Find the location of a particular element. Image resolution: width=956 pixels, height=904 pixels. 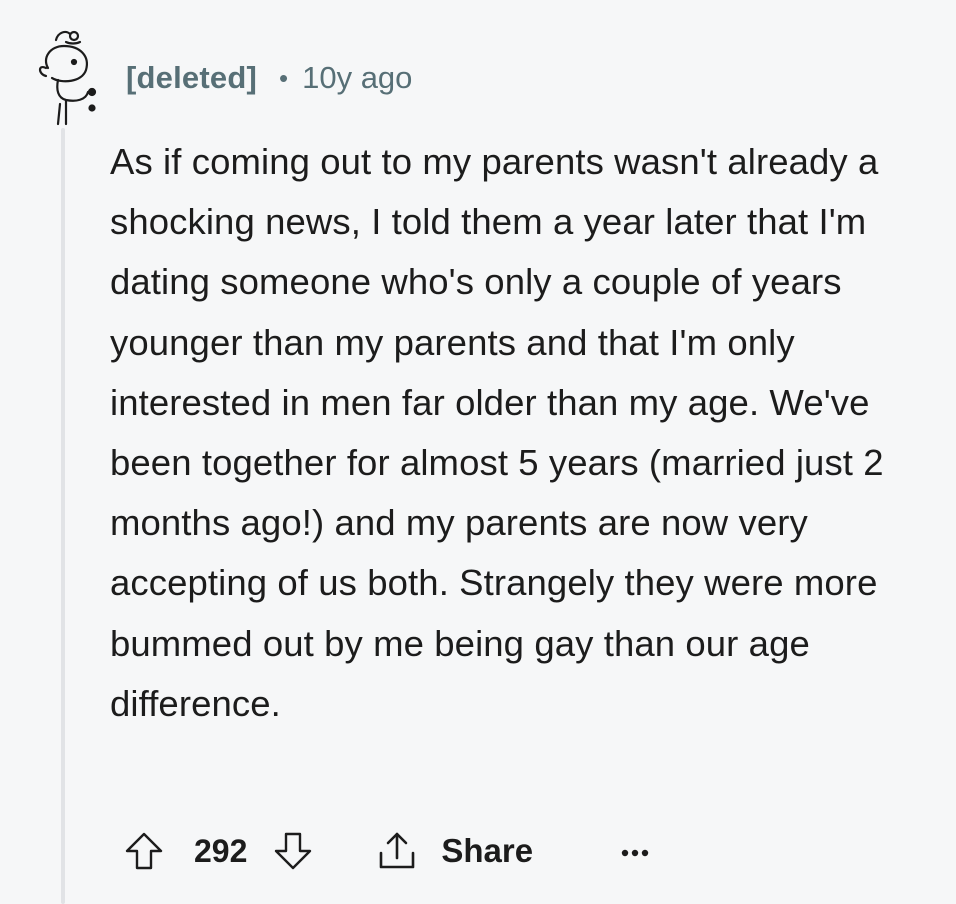

share-label: Share is located at coordinates (487, 850).